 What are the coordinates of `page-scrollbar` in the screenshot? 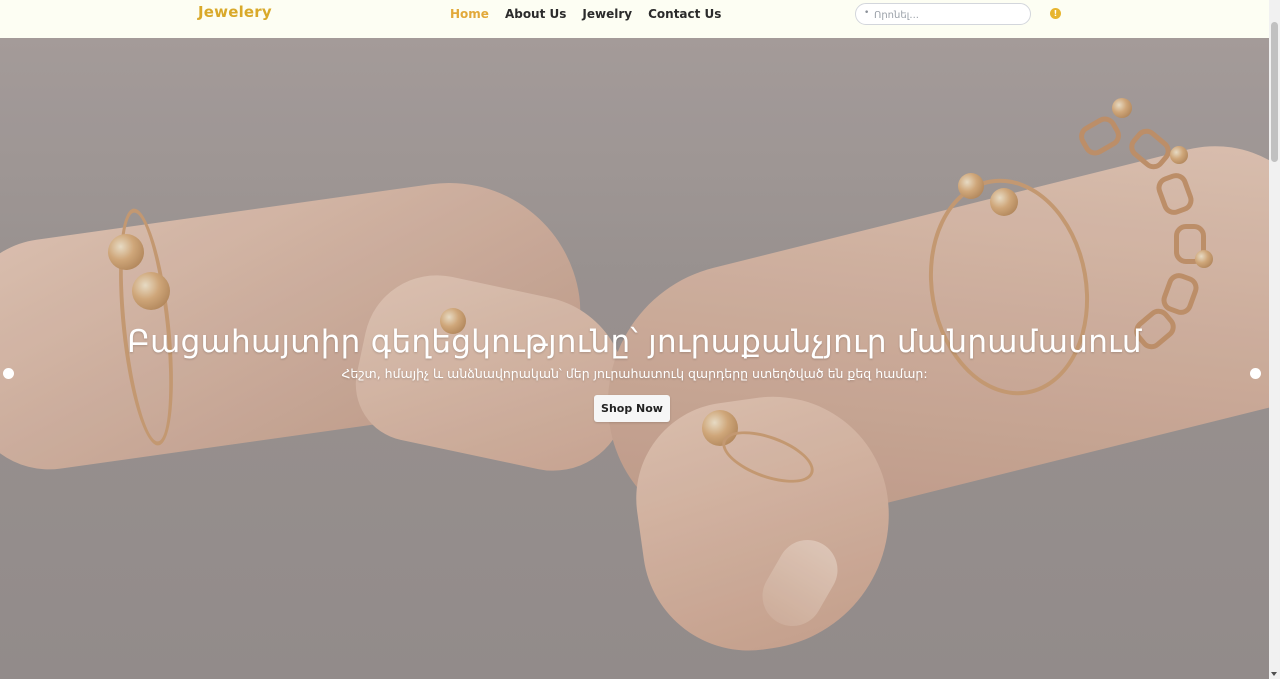 It's located at (1274, 339).